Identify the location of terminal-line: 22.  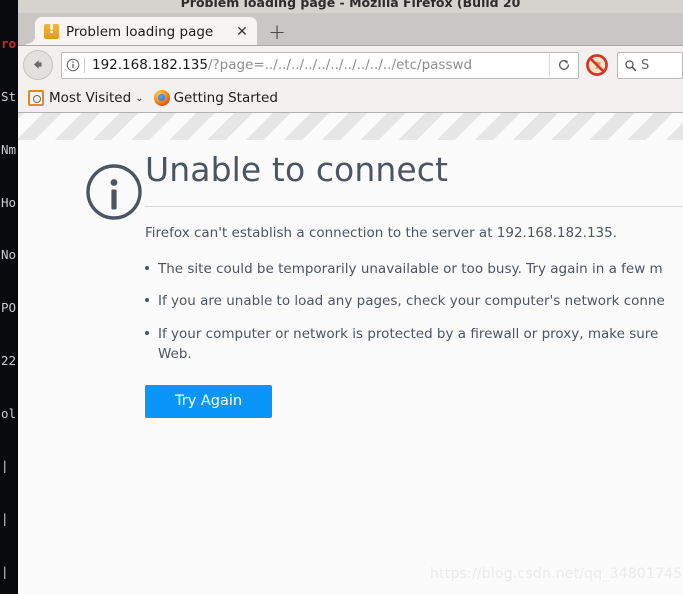
(9, 360).